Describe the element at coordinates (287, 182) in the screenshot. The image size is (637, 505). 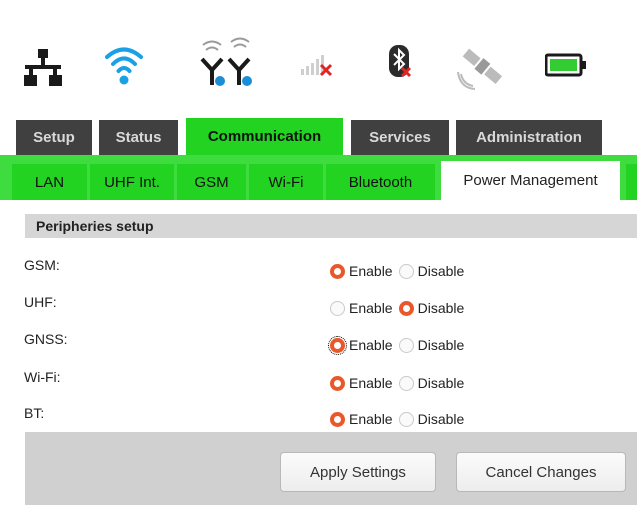
I see `subtab-wifi: Wi-Fi` at that location.